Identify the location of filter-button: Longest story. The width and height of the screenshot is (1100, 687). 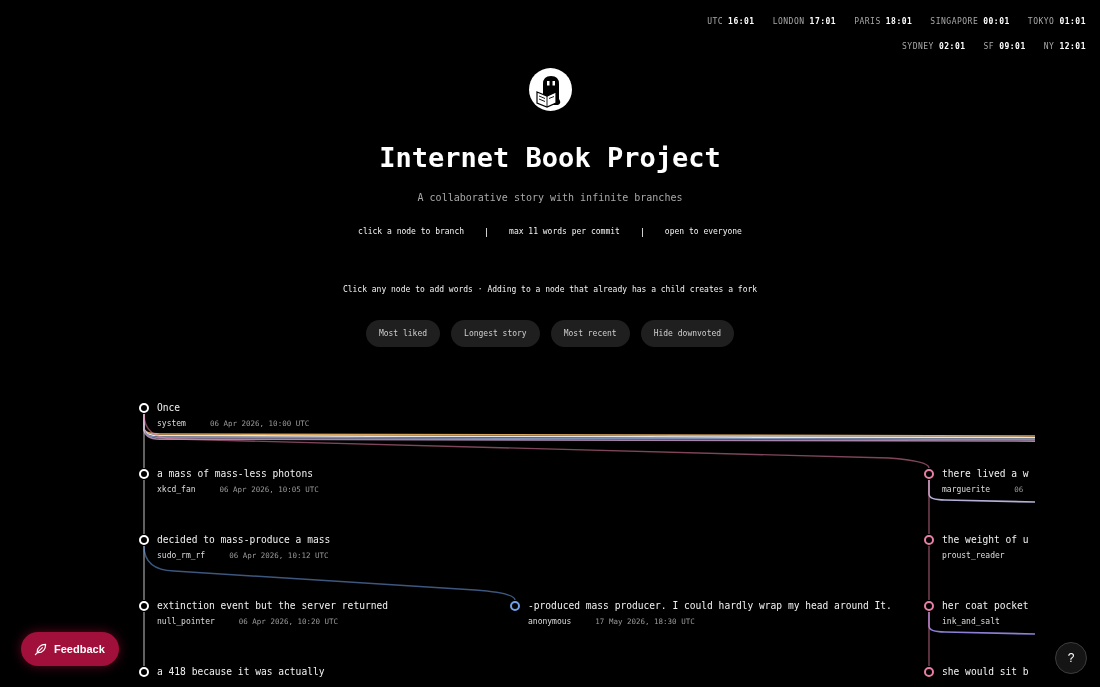
(495, 333).